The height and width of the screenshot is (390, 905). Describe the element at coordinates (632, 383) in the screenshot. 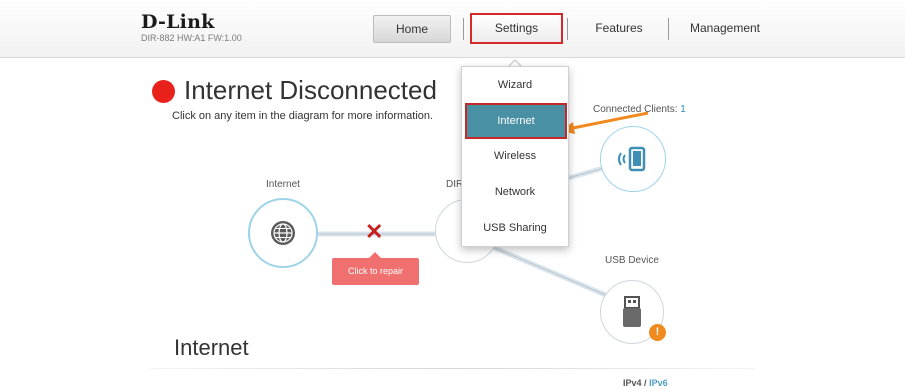

I see `ipv4-link: IPv4` at that location.